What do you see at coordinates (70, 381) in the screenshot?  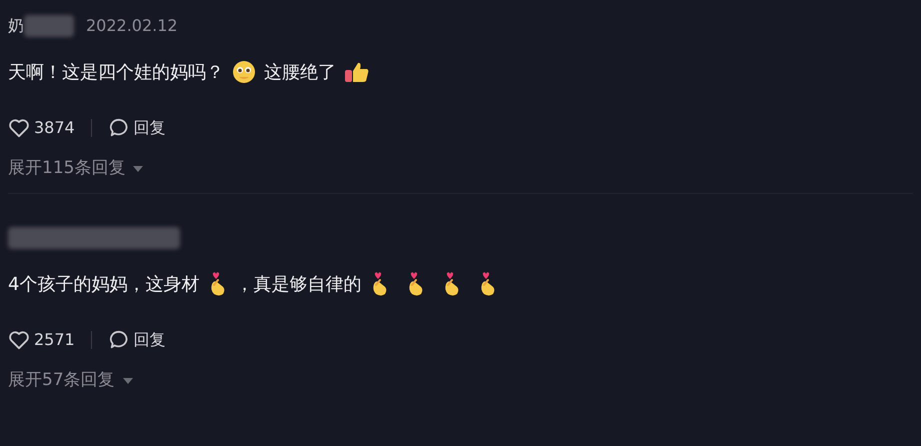 I see `expand-replies-button: 展开57条回复` at bounding box center [70, 381].